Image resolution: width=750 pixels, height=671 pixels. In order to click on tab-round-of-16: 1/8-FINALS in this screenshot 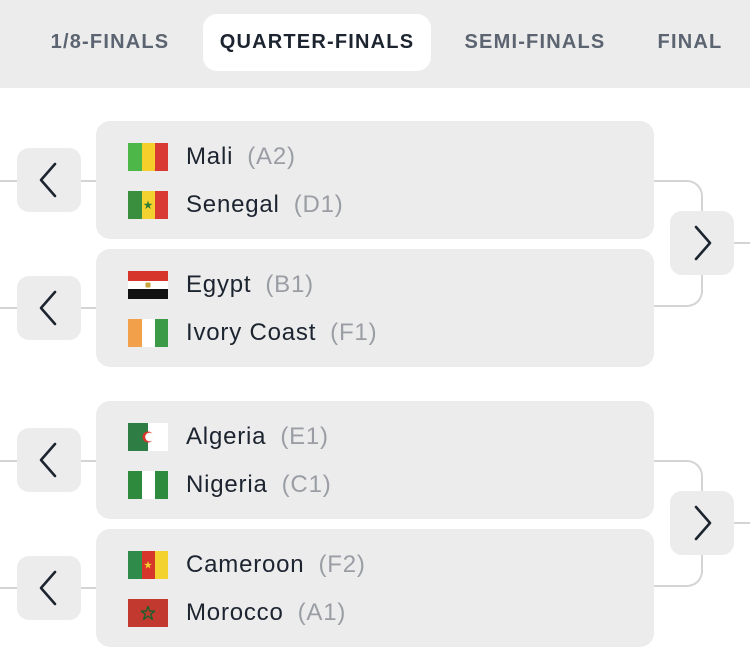, I will do `click(110, 42)`.